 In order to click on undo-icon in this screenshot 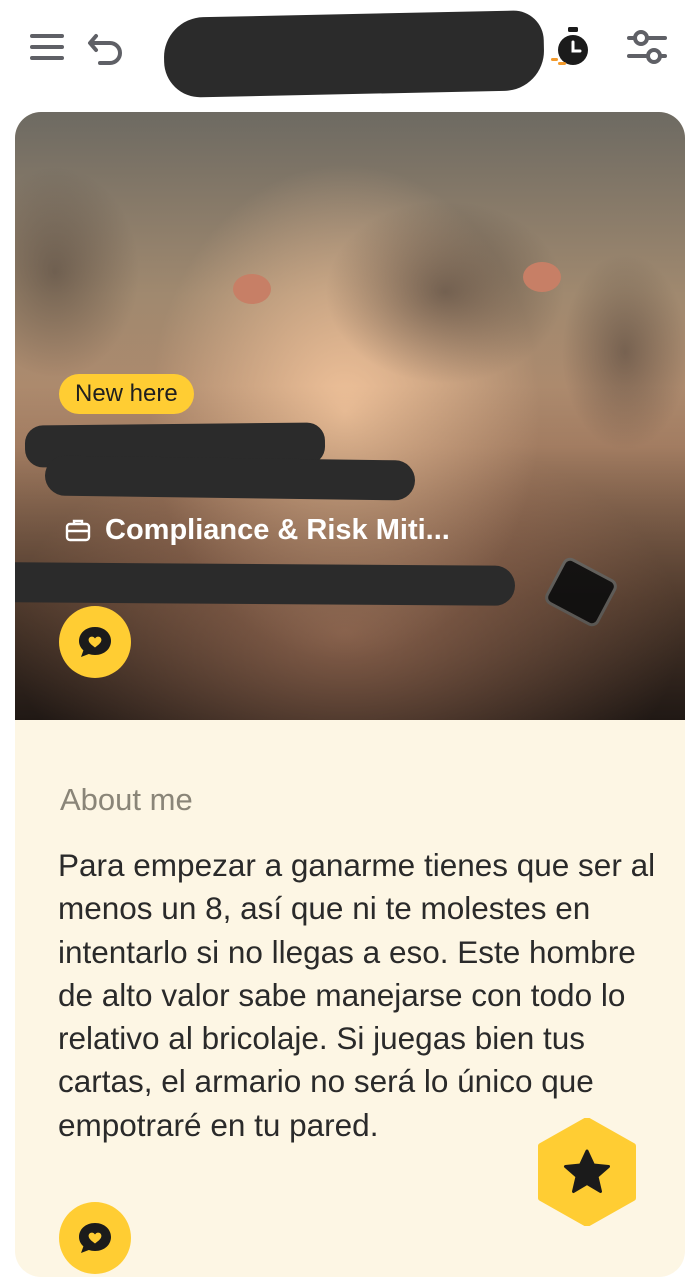, I will do `click(107, 47)`.